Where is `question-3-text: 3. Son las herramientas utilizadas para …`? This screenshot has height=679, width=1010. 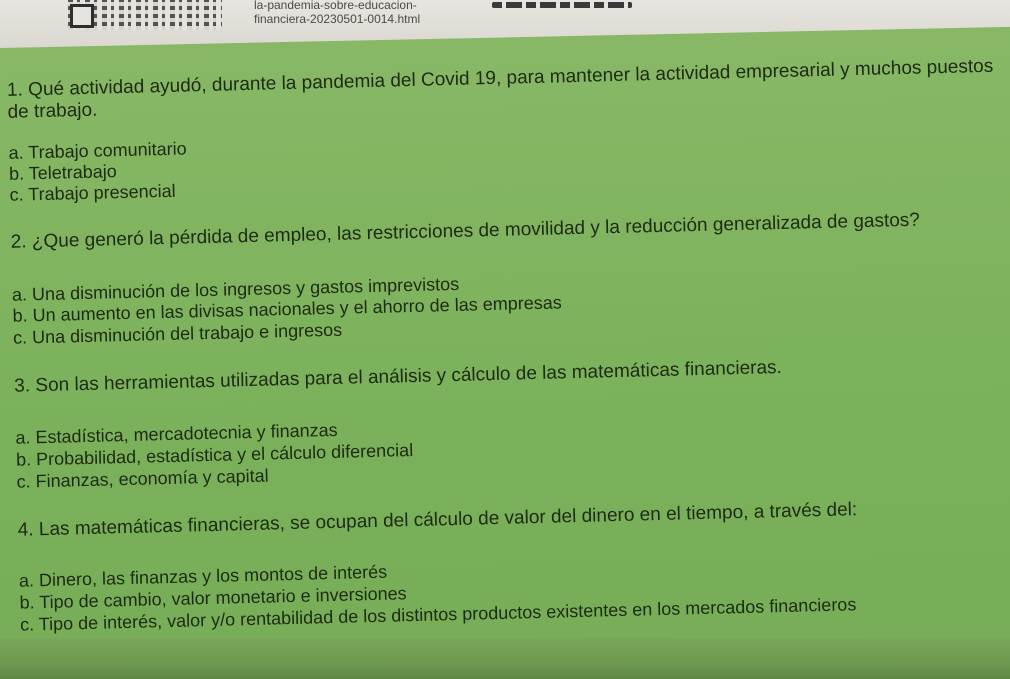 question-3-text: 3. Son las herramientas utilizadas para … is located at coordinates (398, 376).